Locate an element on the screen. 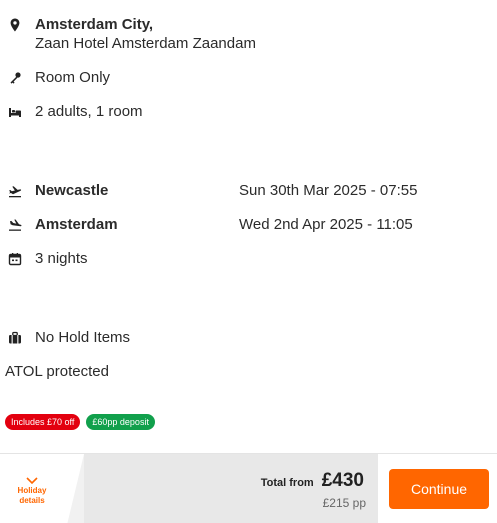 The image size is (497, 523). duration-row: 3 nights is located at coordinates (46, 258).